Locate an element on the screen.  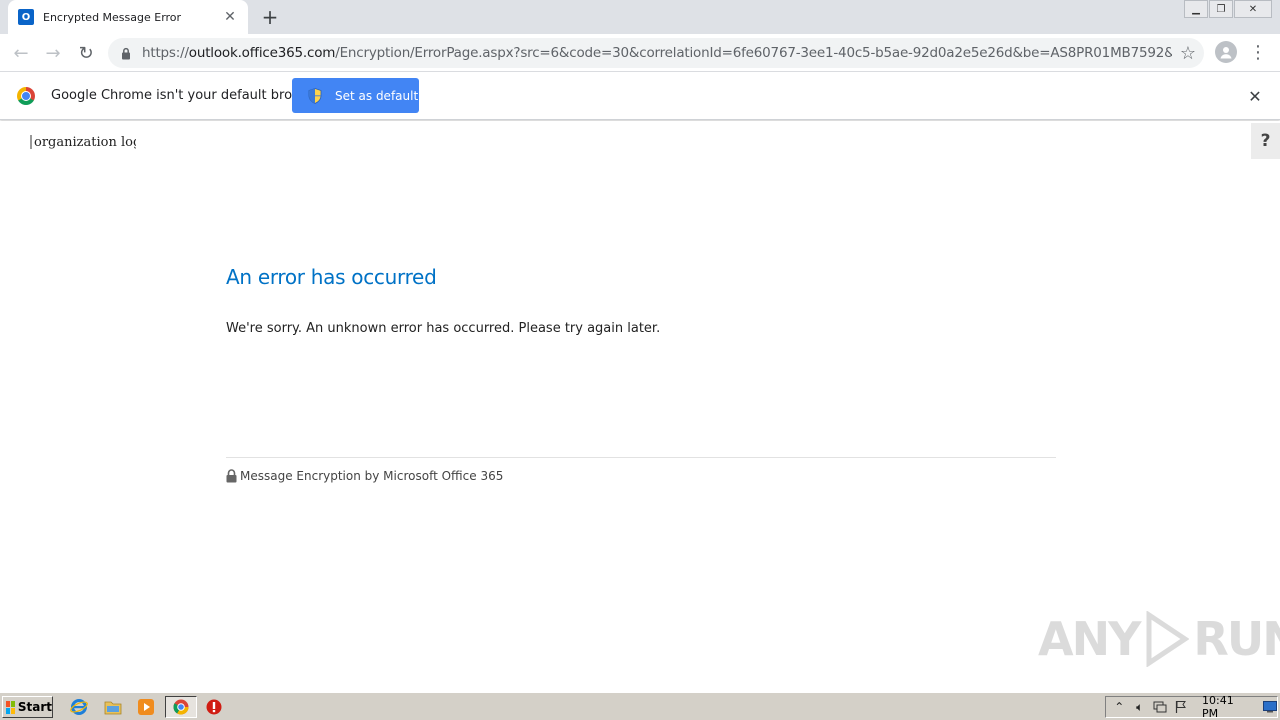
show-desktop-icon is located at coordinates (1270, 707).